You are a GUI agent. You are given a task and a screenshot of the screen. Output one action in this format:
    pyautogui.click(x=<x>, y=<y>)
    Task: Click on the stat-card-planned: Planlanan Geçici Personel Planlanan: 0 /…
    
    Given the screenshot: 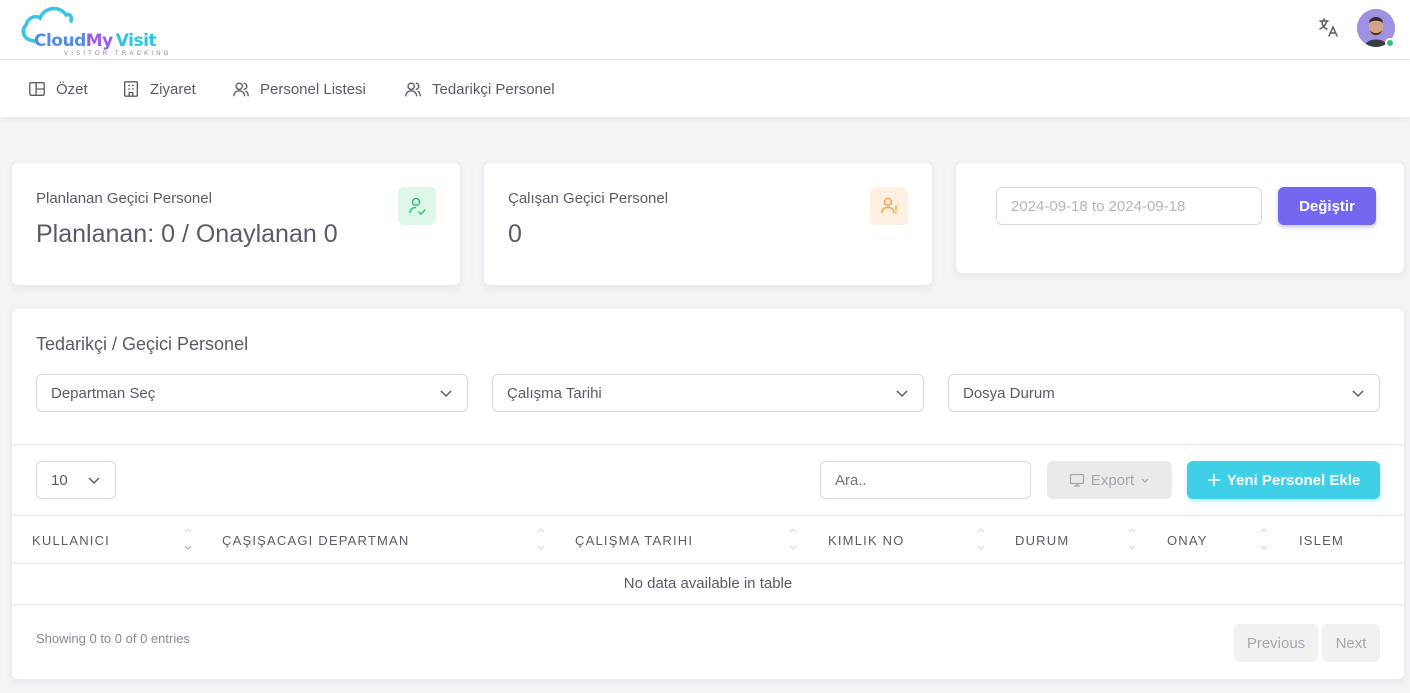 What is the action you would take?
    pyautogui.click(x=236, y=224)
    